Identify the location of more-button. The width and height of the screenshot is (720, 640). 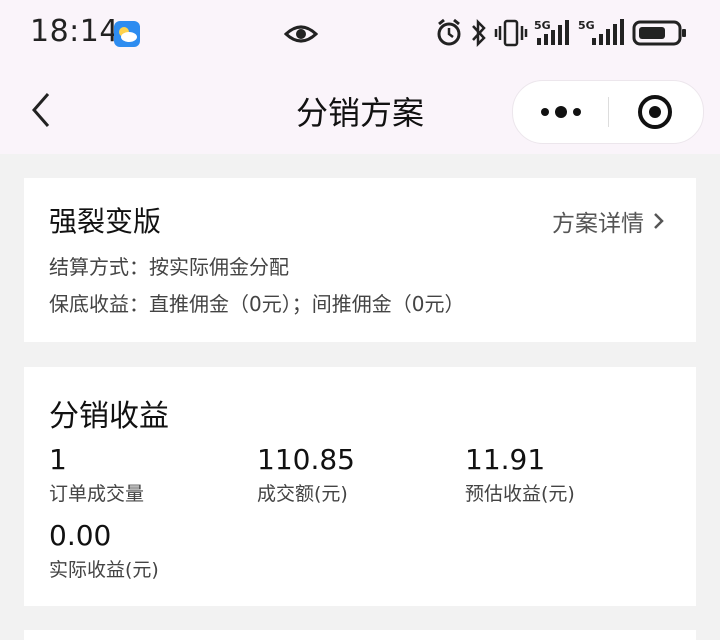
(561, 112).